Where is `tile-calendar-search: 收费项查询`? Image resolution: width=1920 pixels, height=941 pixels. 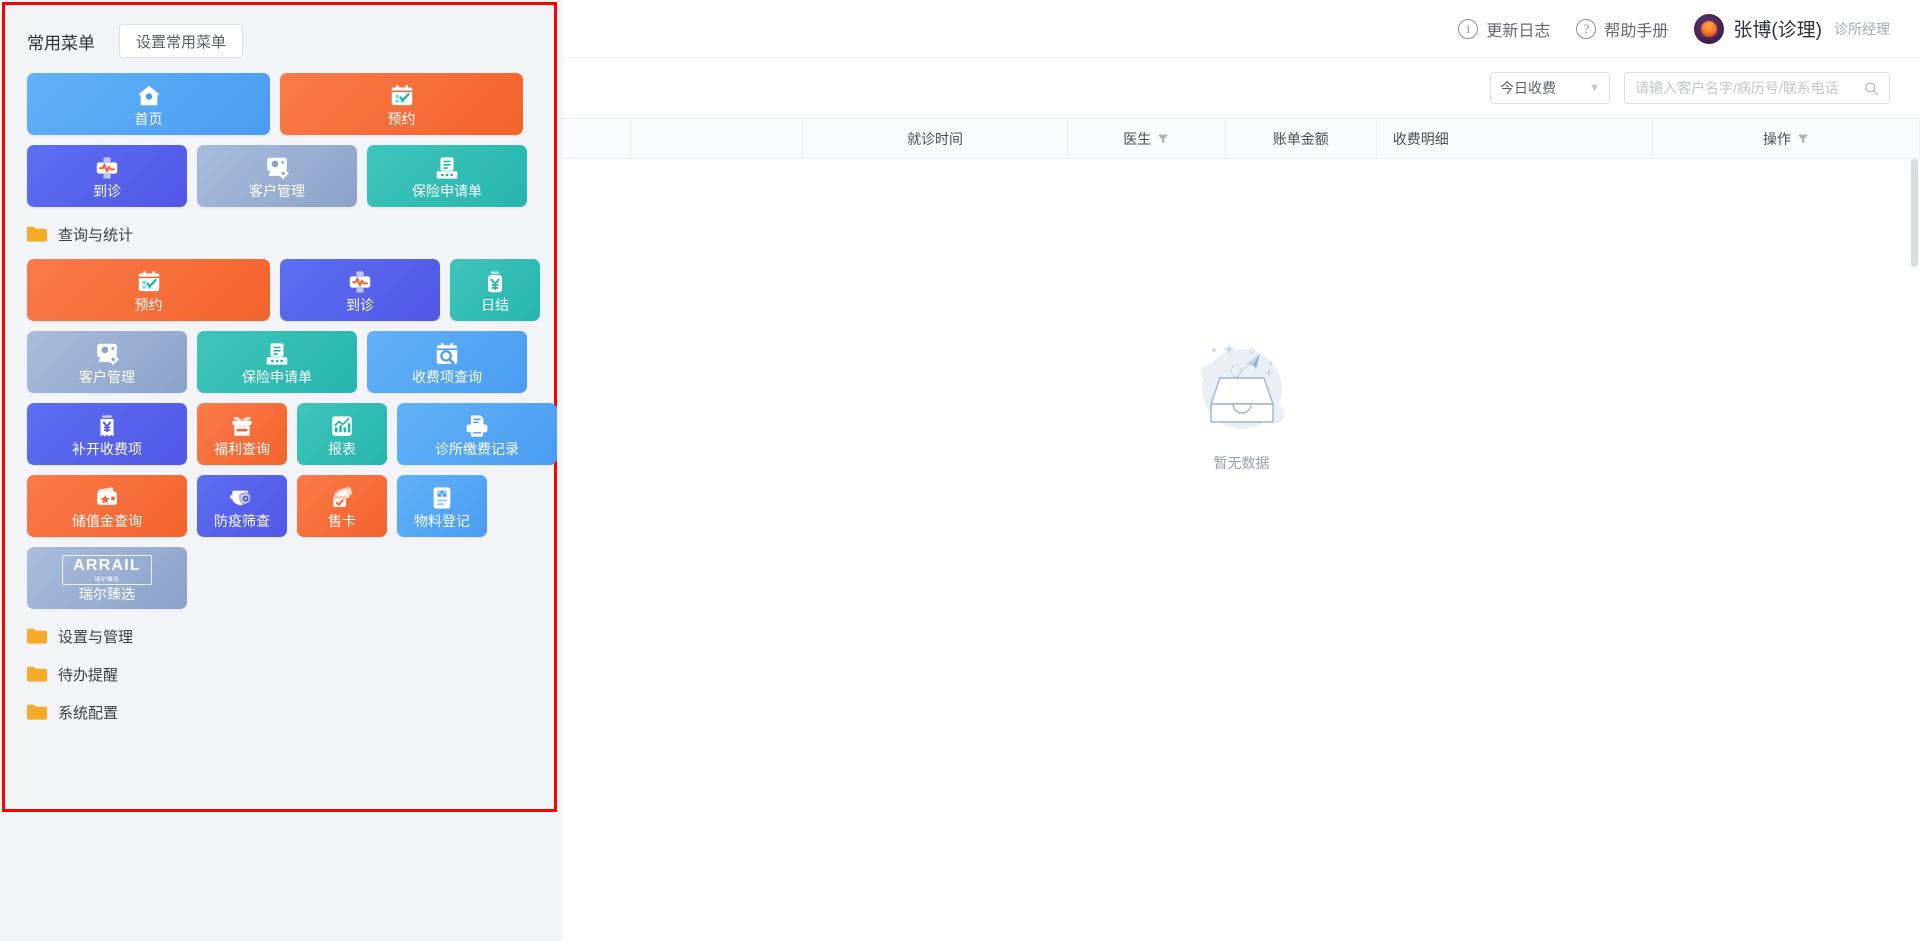 tile-calendar-search: 收费项查询 is located at coordinates (447, 362).